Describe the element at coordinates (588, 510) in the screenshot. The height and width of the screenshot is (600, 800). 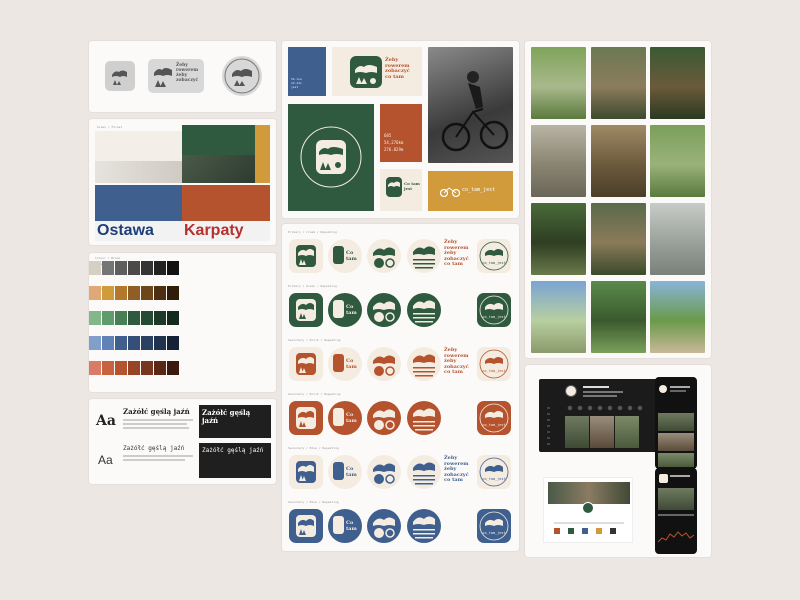
I see `desktop-profile-light` at that location.